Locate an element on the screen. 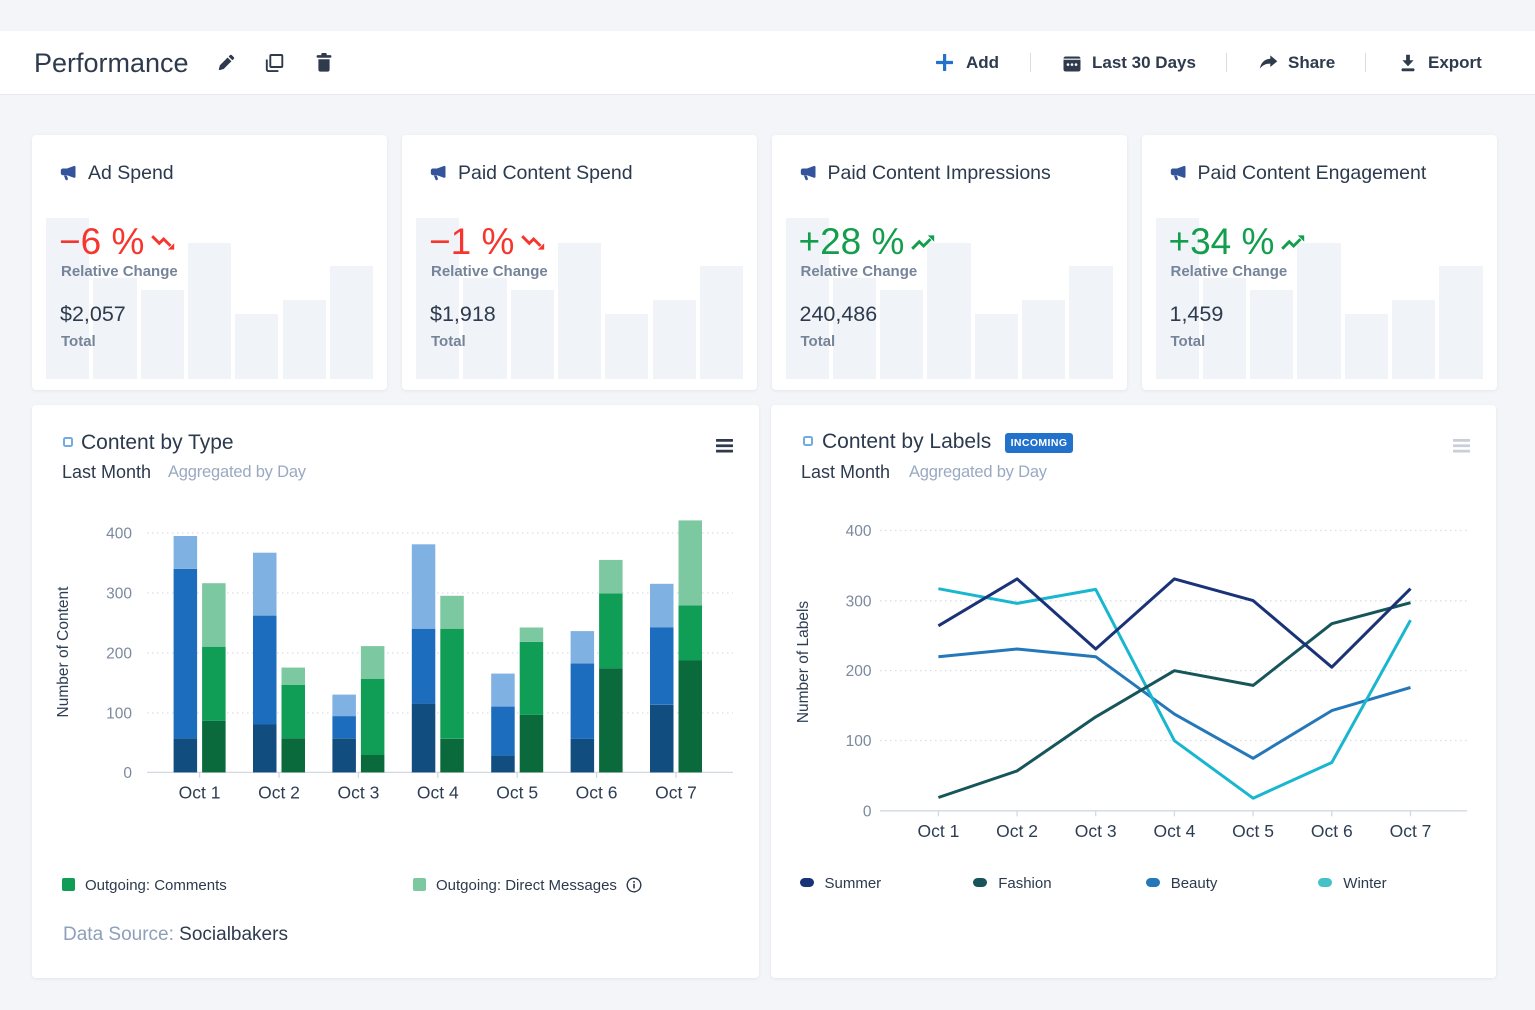 The image size is (1535, 1010). svg-text: Number of Content is located at coordinates (63, 652).